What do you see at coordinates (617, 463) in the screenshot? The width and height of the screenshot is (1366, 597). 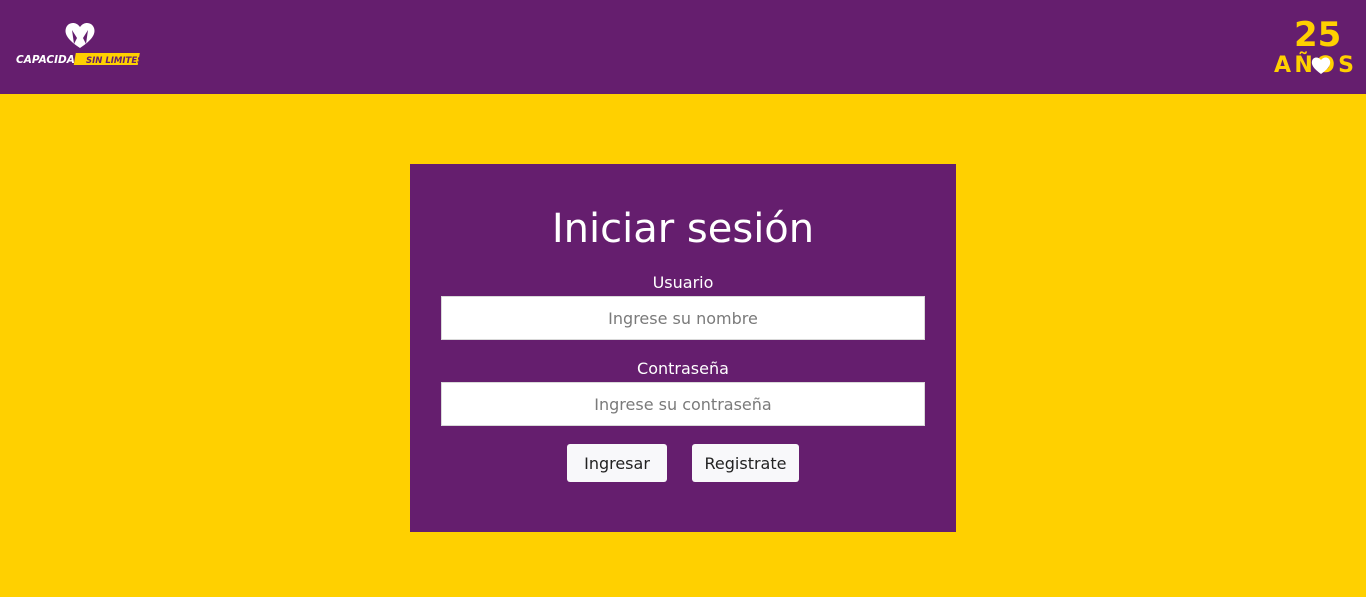 I see `login-button: Ingresar` at bounding box center [617, 463].